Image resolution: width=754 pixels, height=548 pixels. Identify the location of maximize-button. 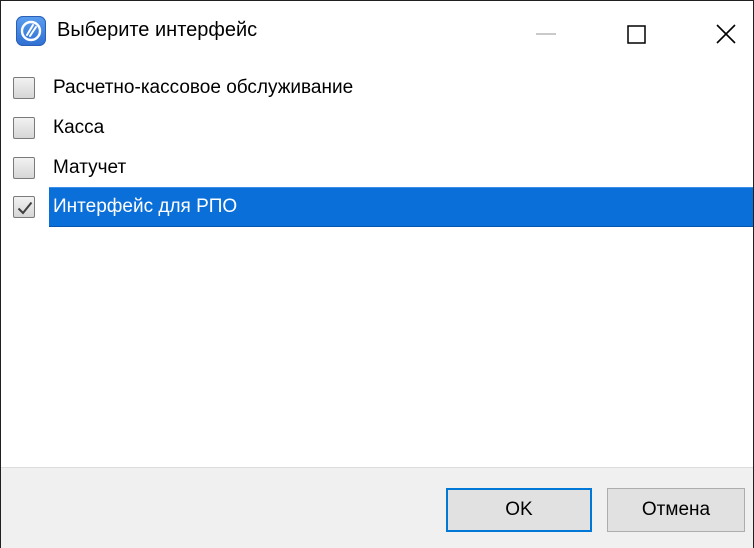
(638, 31).